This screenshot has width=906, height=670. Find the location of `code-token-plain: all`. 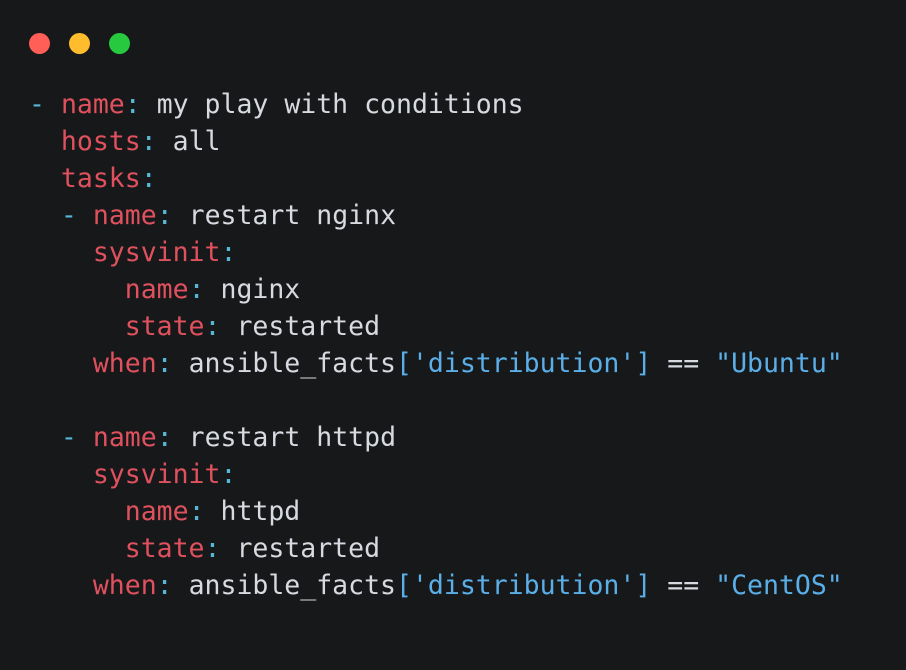

code-token-plain: all is located at coordinates (188, 141).